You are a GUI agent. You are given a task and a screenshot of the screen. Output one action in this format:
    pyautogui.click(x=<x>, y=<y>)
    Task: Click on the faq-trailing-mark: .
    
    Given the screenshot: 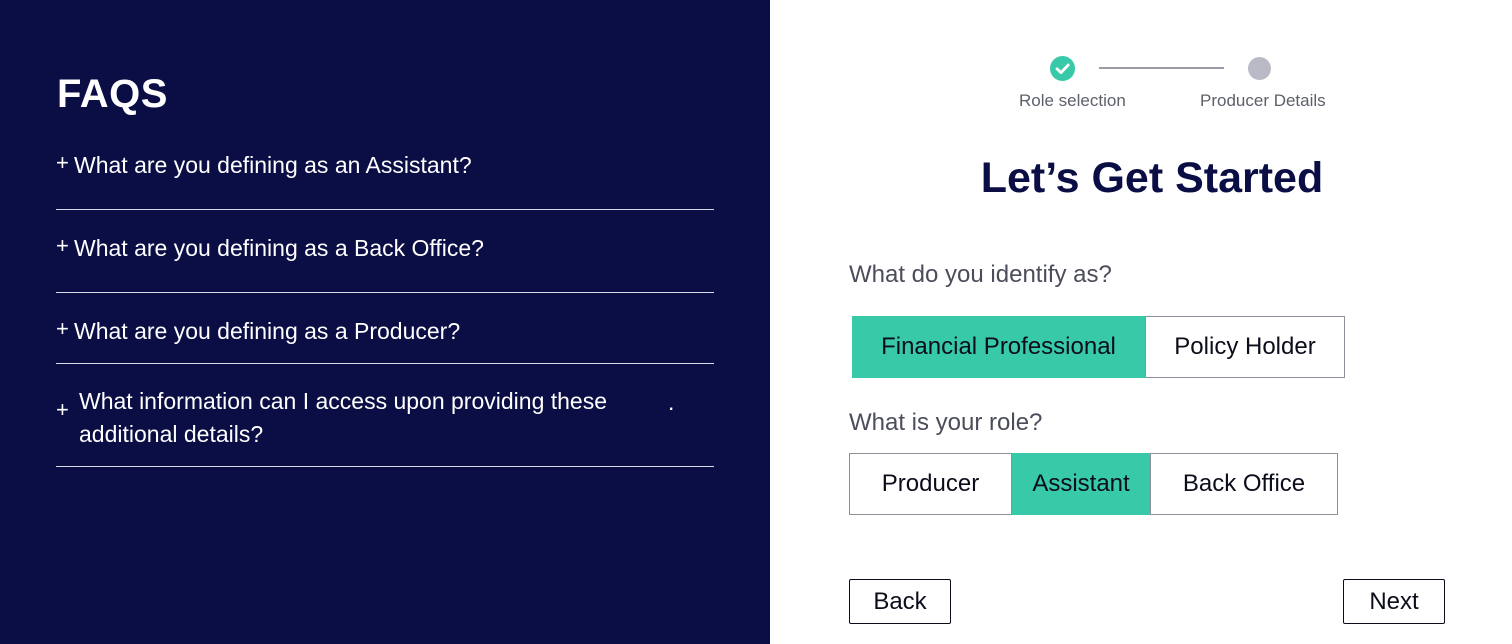 What is the action you would take?
    pyautogui.click(x=671, y=402)
    